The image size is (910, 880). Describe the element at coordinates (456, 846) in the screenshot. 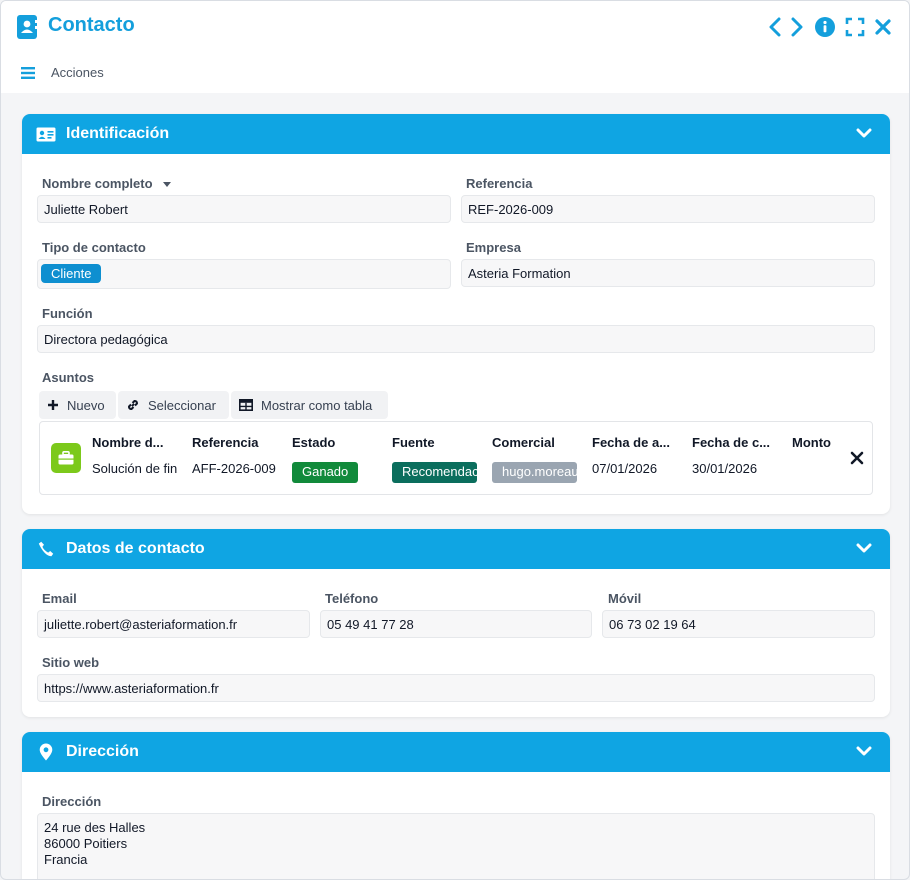

I see `address-field: 24 rue des Halles 86000 Poitiers Francia` at that location.